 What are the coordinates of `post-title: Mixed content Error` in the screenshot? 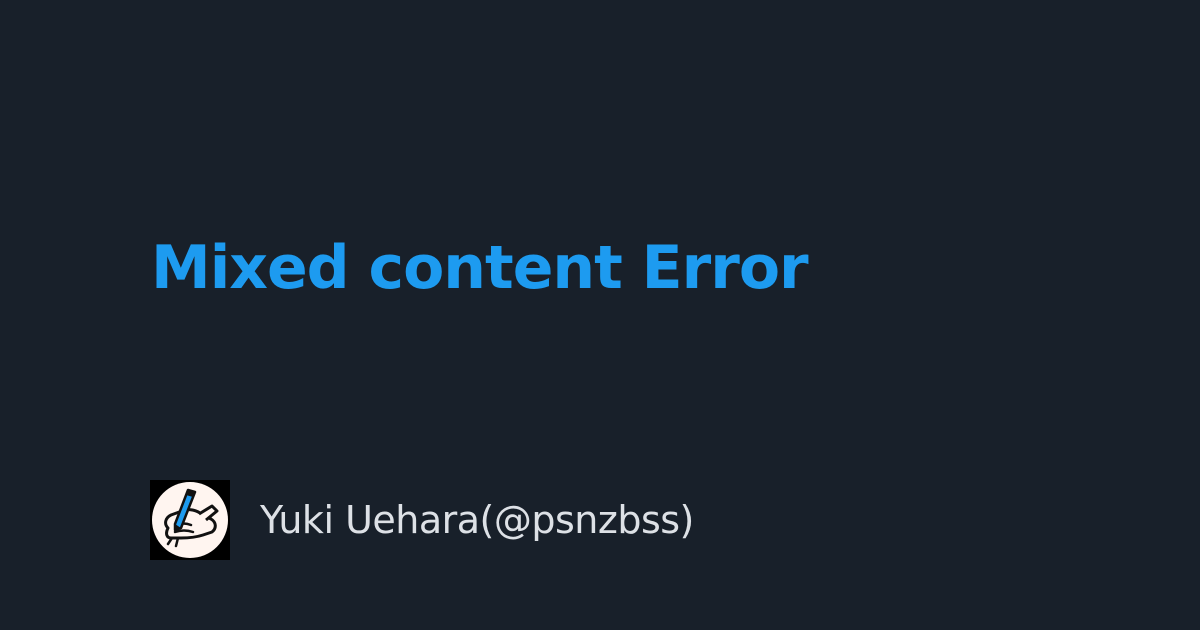 It's located at (480, 268).